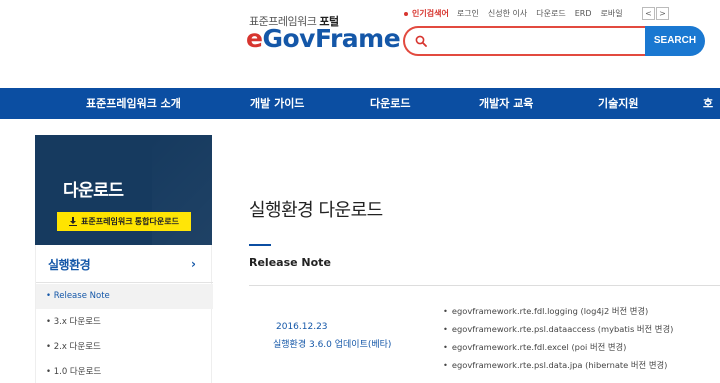 The height and width of the screenshot is (383, 720). What do you see at coordinates (124, 264) in the screenshot?
I see `sidebar-item-runtime: 실행환경 ›` at bounding box center [124, 264].